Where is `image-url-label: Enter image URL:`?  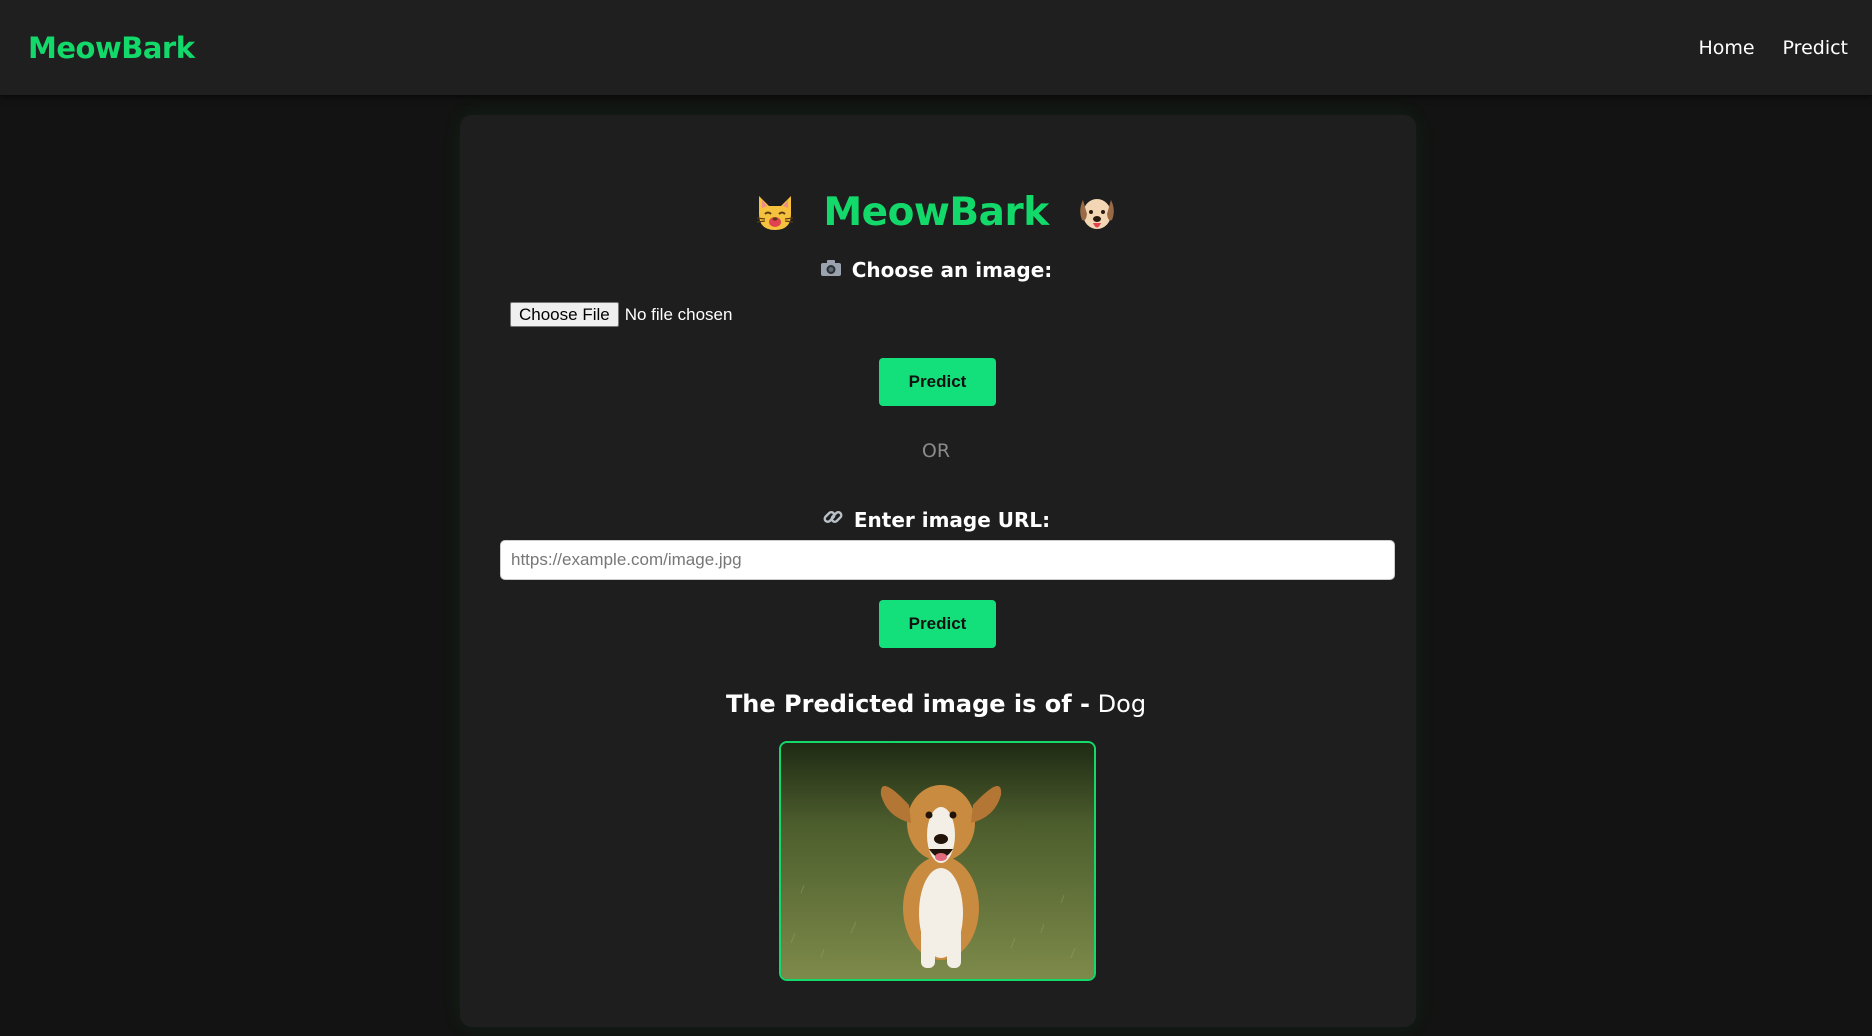
image-url-label: Enter image URL: is located at coordinates (936, 519).